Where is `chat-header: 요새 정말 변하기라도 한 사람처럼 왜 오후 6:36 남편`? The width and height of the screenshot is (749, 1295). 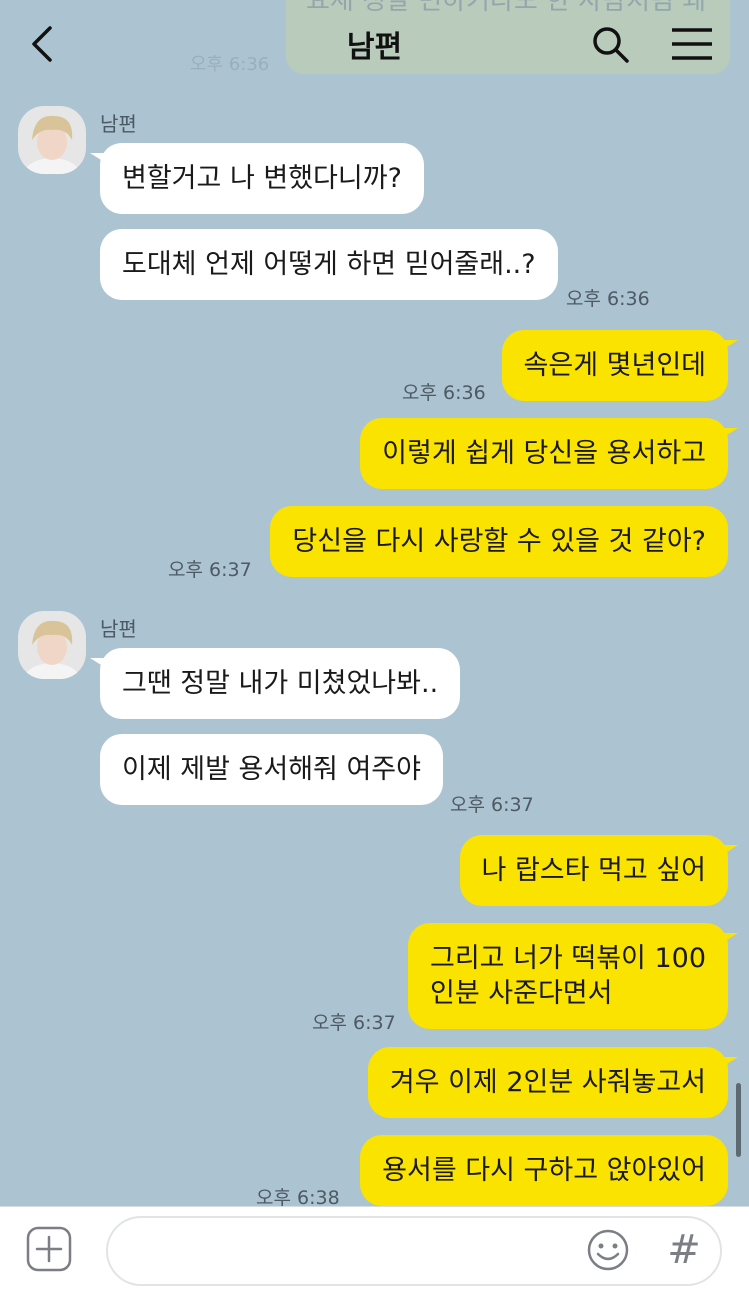
chat-header: 요새 정말 변하기라도 한 사람처럼 왜 오후 6:36 남편 is located at coordinates (374, 44).